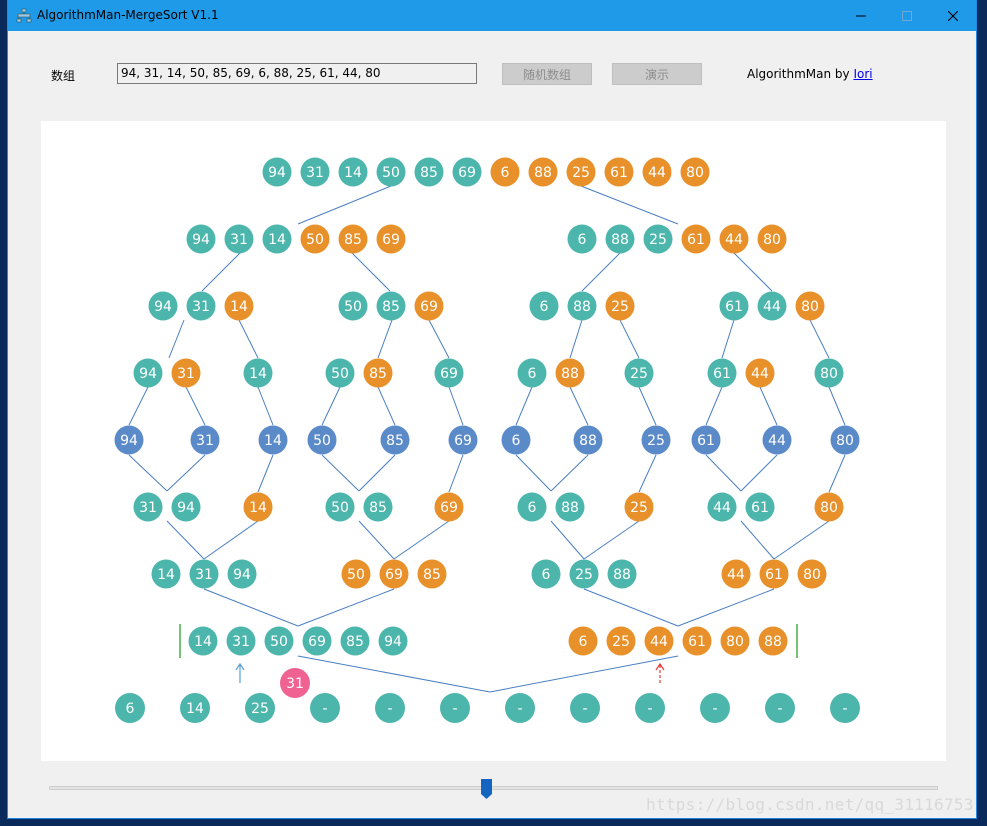 The width and height of the screenshot is (987, 826). Describe the element at coordinates (695, 173) in the screenshot. I see `node-label-r0-11: 80` at that location.